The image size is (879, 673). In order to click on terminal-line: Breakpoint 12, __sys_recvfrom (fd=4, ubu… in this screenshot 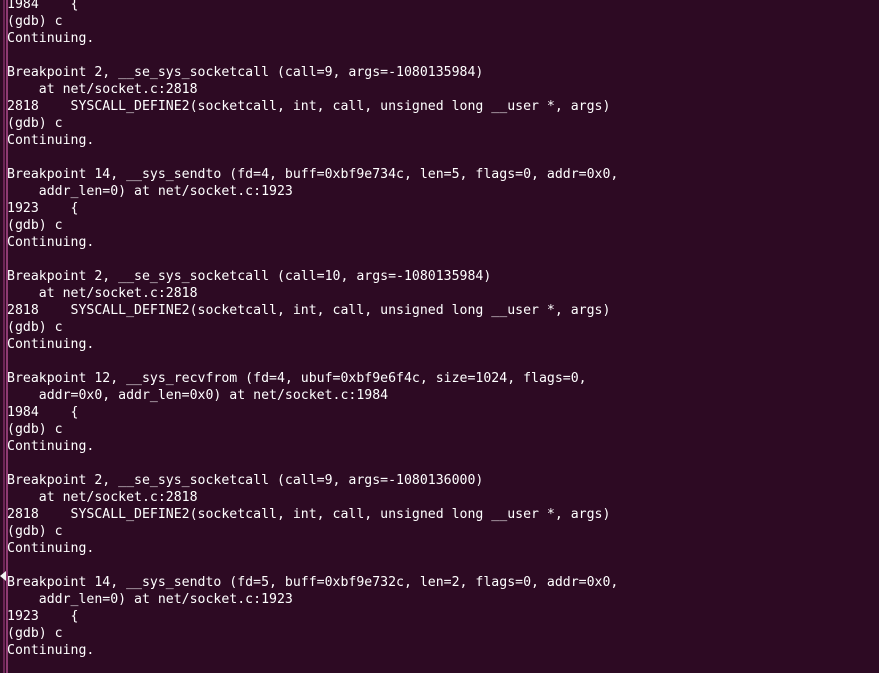, I will do `click(297, 378)`.